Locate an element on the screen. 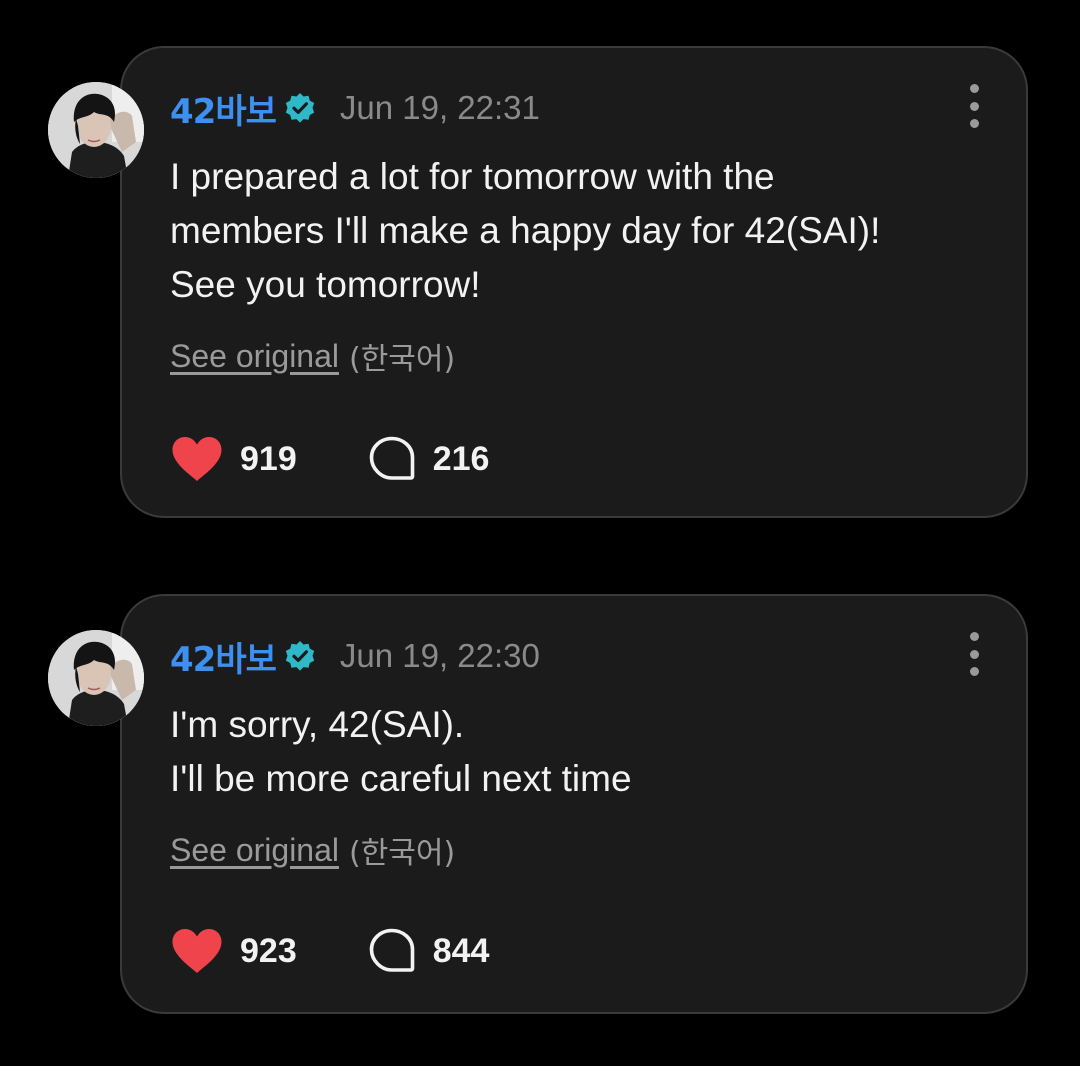 The image size is (1080, 1066). comment-count: 844 is located at coordinates (461, 950).